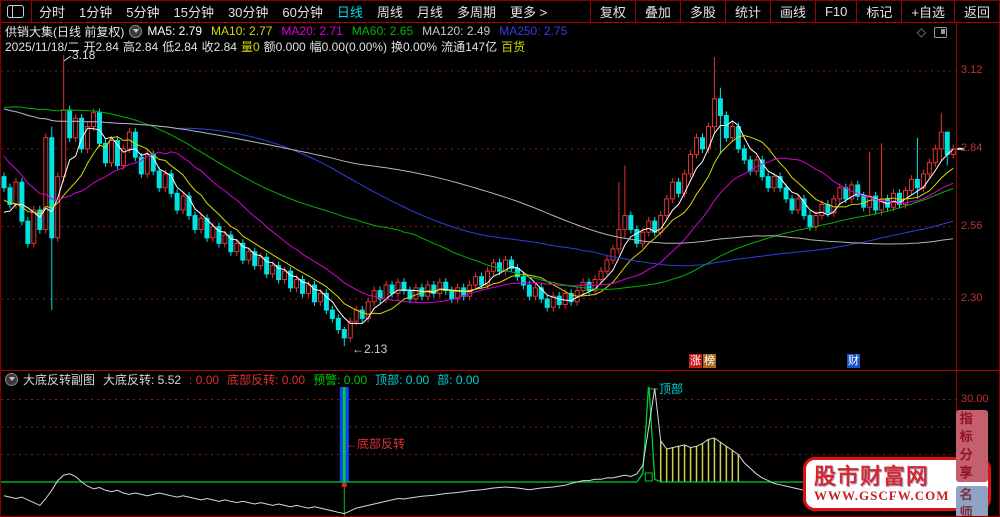 The width and height of the screenshot is (1000, 517). I want to click on quote-field: 流通147亿, so click(469, 47).